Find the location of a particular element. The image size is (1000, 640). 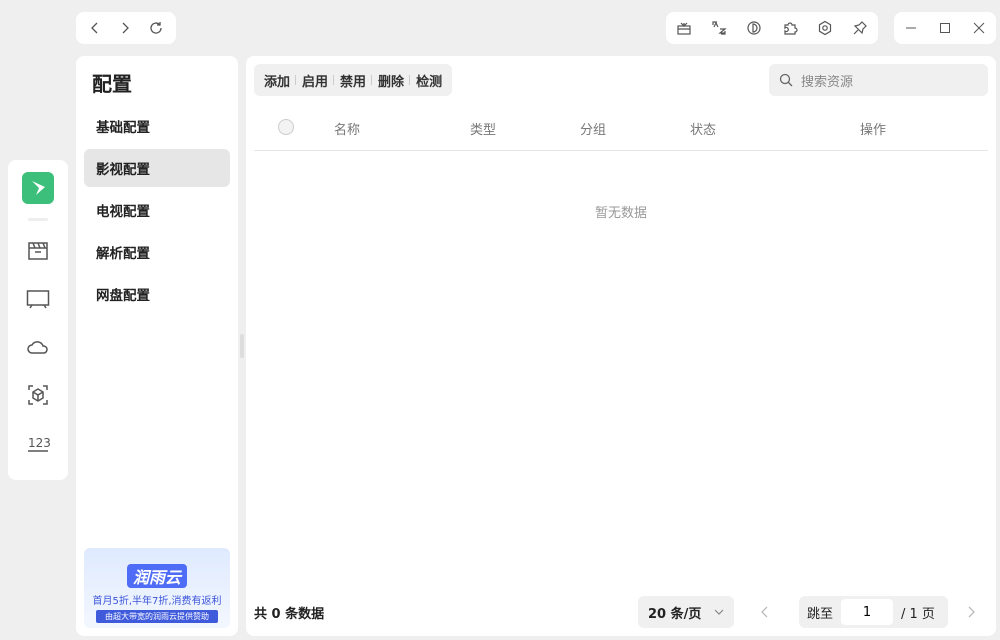

sidebar-title: 配置 is located at coordinates (112, 84).